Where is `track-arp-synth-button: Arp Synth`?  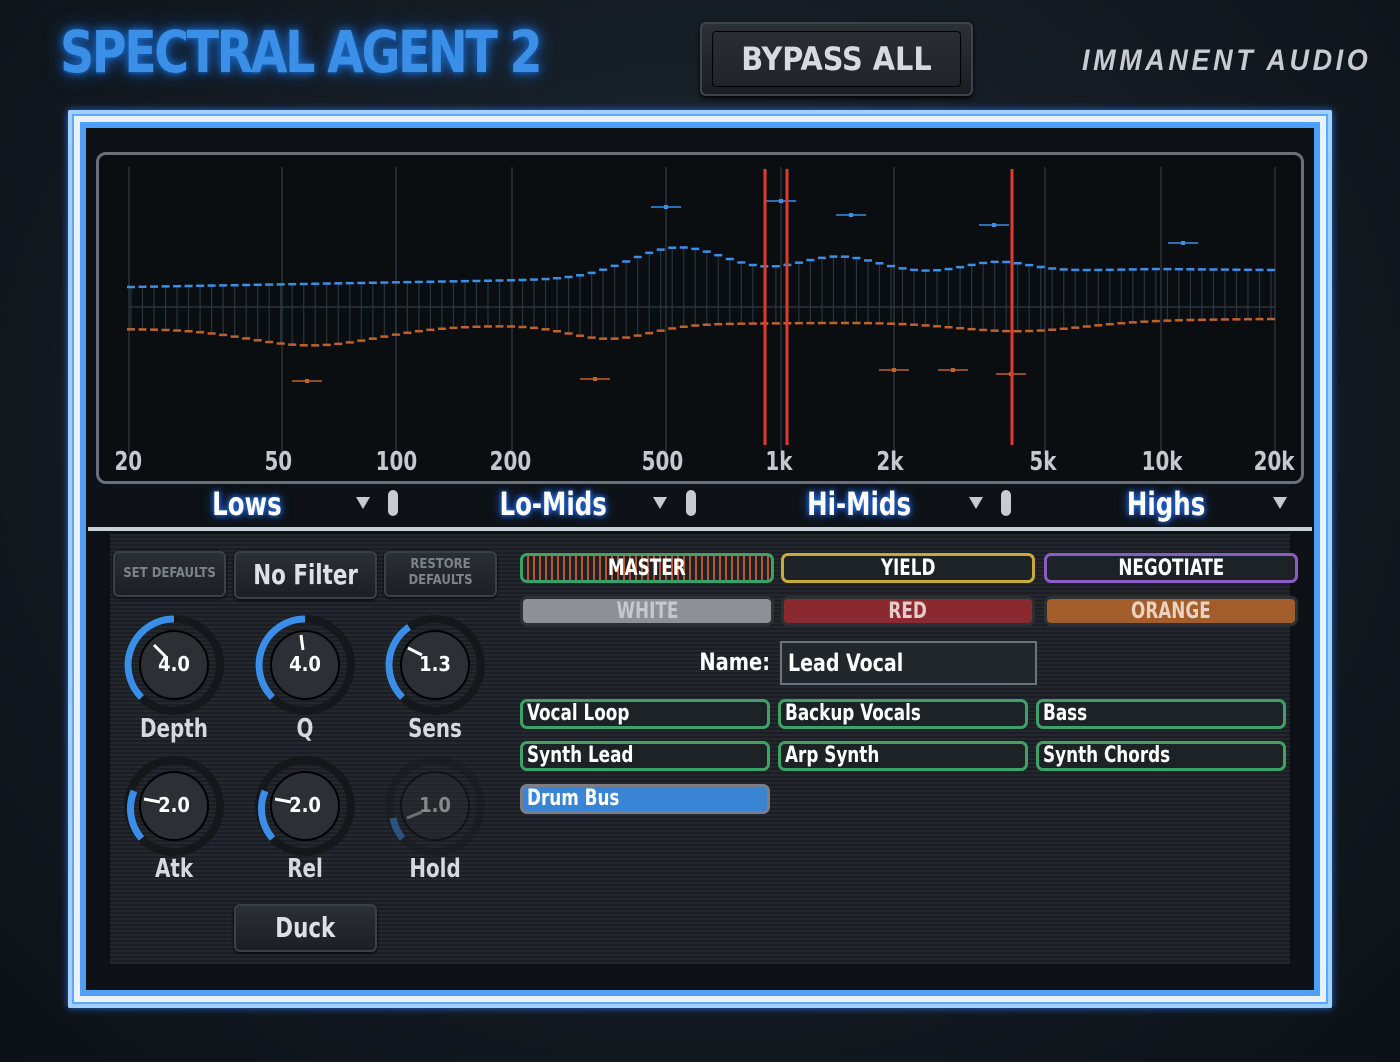
track-arp-synth-button: Arp Synth is located at coordinates (903, 756).